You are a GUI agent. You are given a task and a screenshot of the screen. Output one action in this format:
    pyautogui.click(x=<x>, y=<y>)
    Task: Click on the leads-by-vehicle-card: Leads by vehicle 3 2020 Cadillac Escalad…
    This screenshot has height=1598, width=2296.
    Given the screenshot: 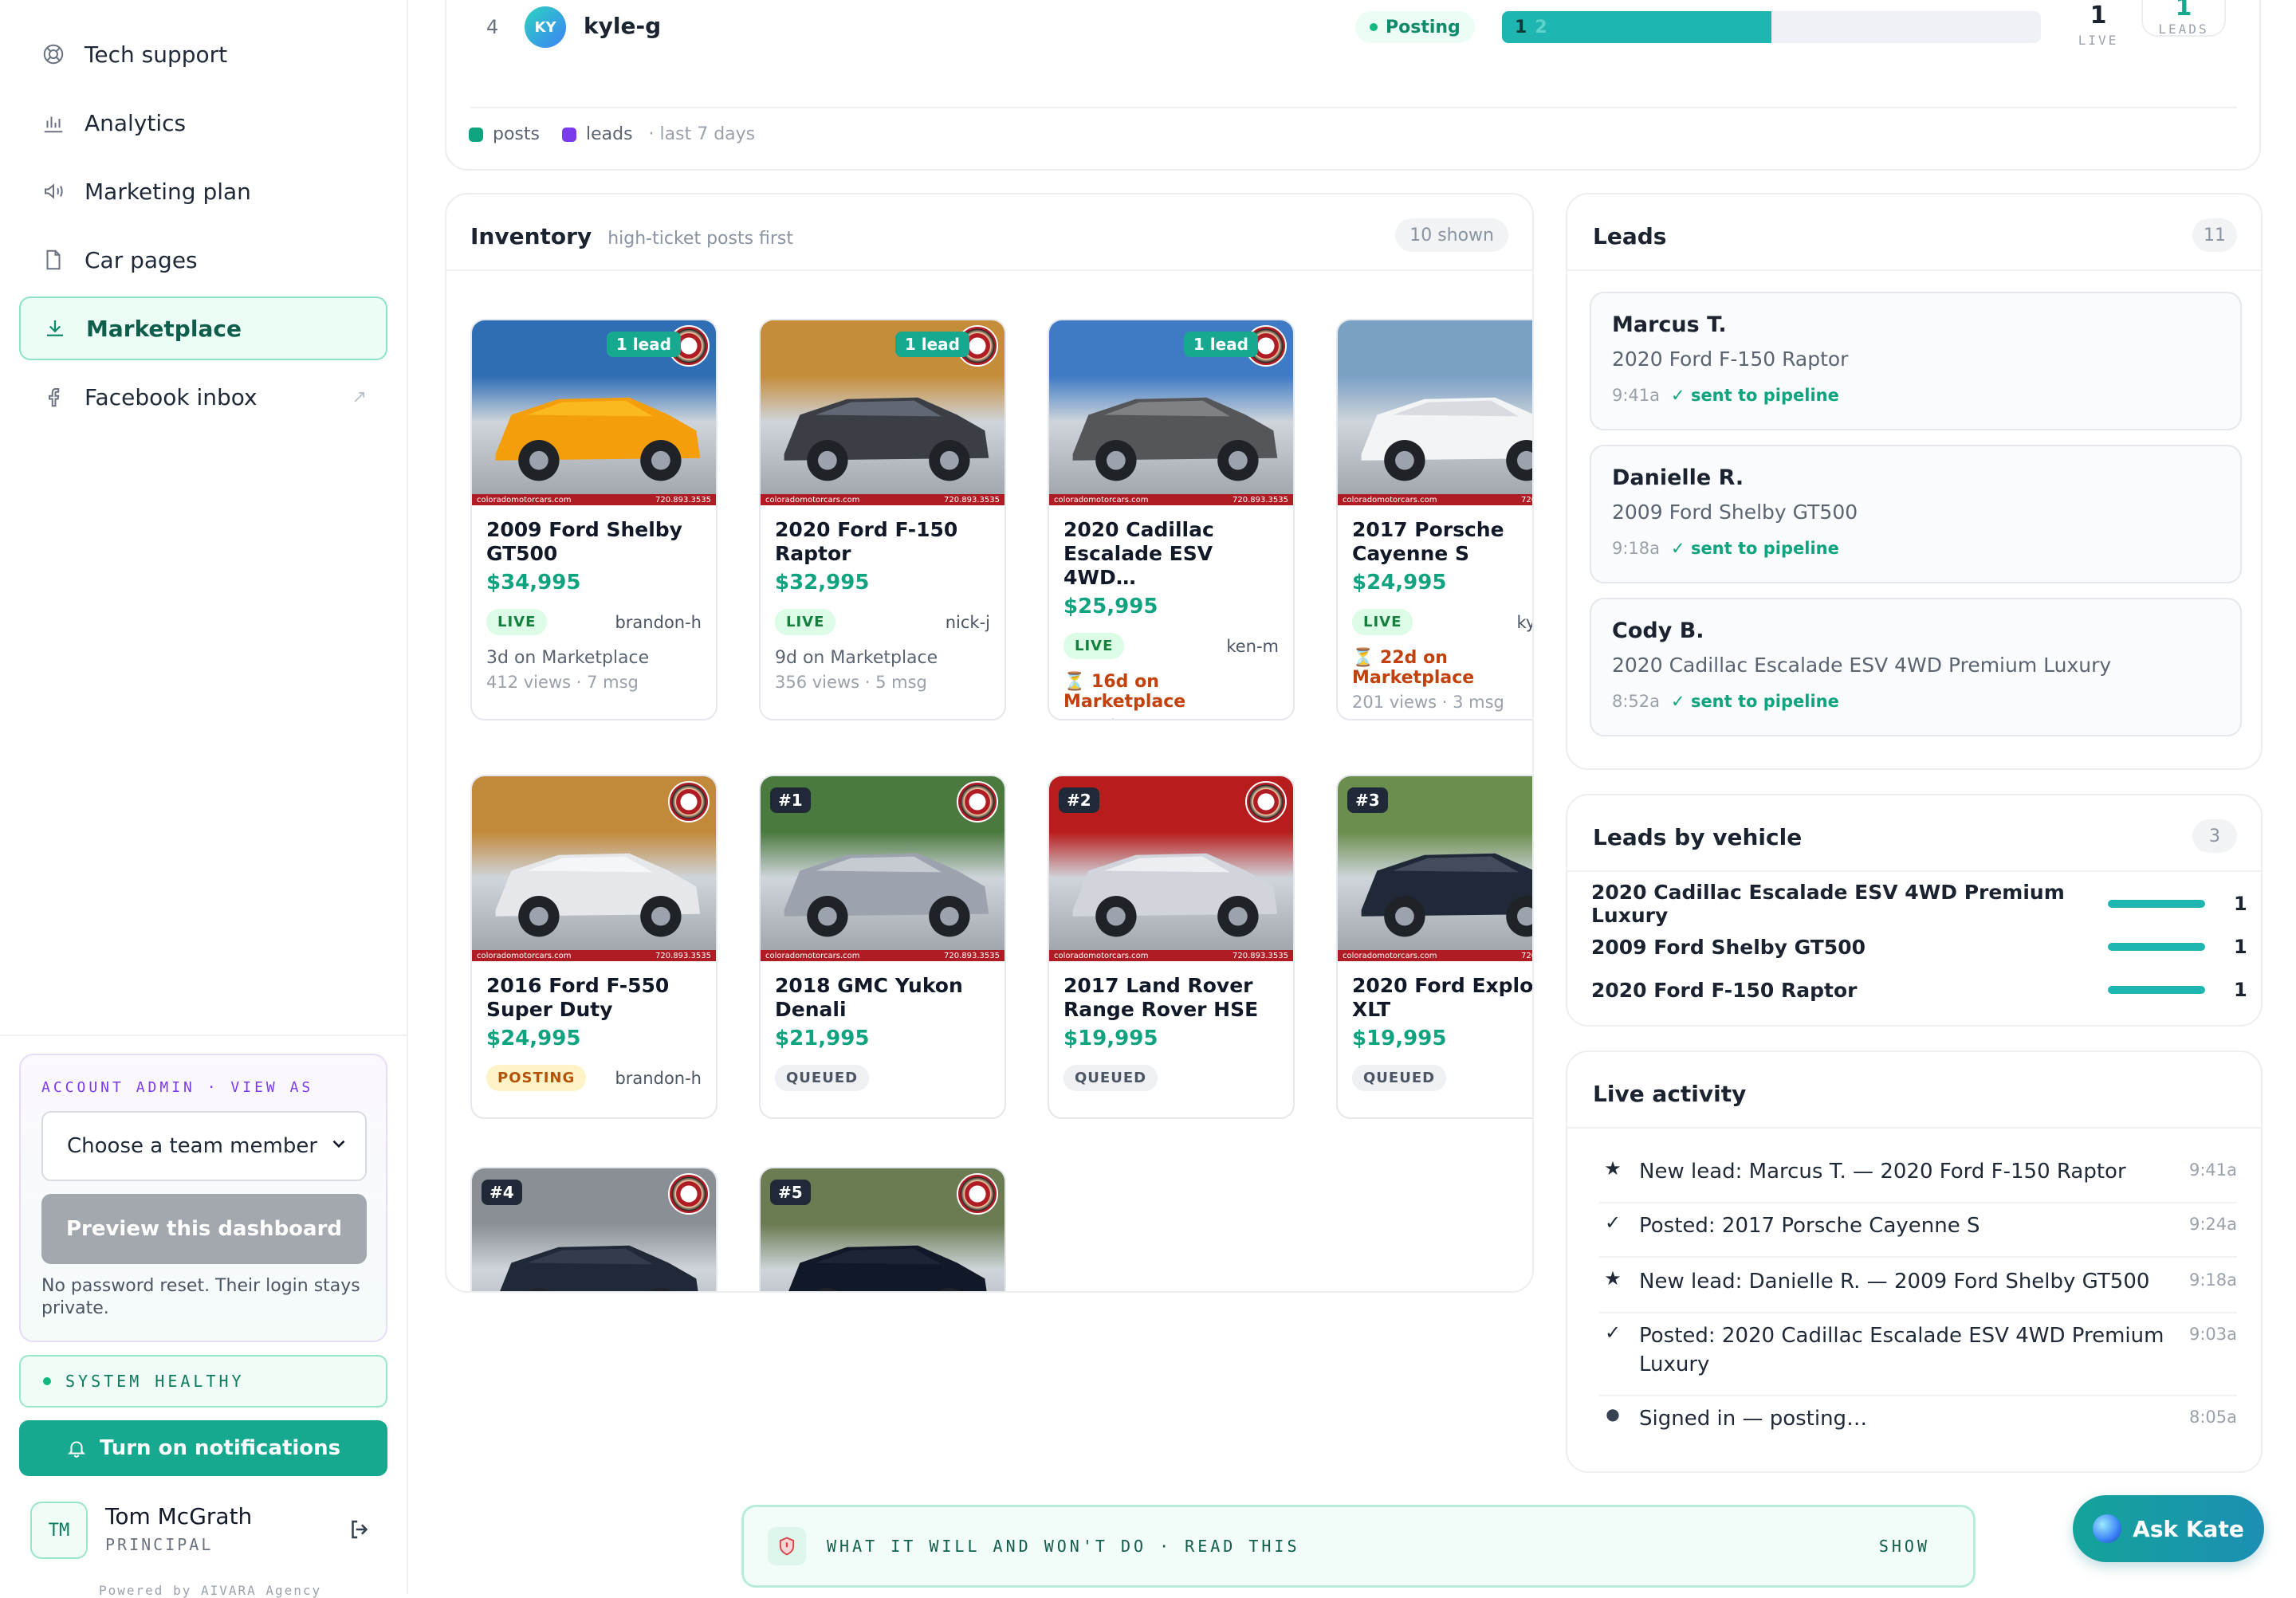 What is the action you would take?
    pyautogui.click(x=1915, y=911)
    